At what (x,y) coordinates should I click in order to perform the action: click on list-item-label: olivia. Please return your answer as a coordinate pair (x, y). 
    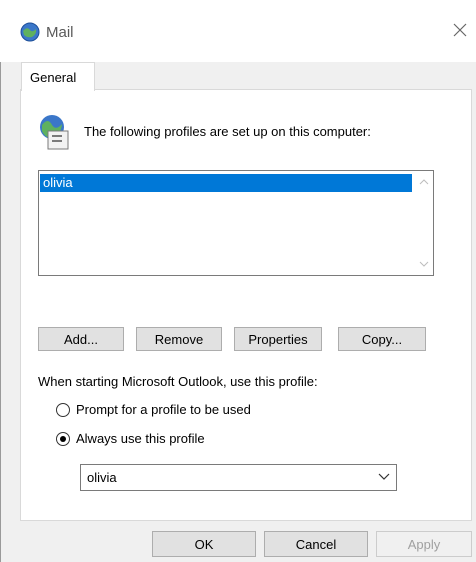
    Looking at the image, I should click on (58, 182).